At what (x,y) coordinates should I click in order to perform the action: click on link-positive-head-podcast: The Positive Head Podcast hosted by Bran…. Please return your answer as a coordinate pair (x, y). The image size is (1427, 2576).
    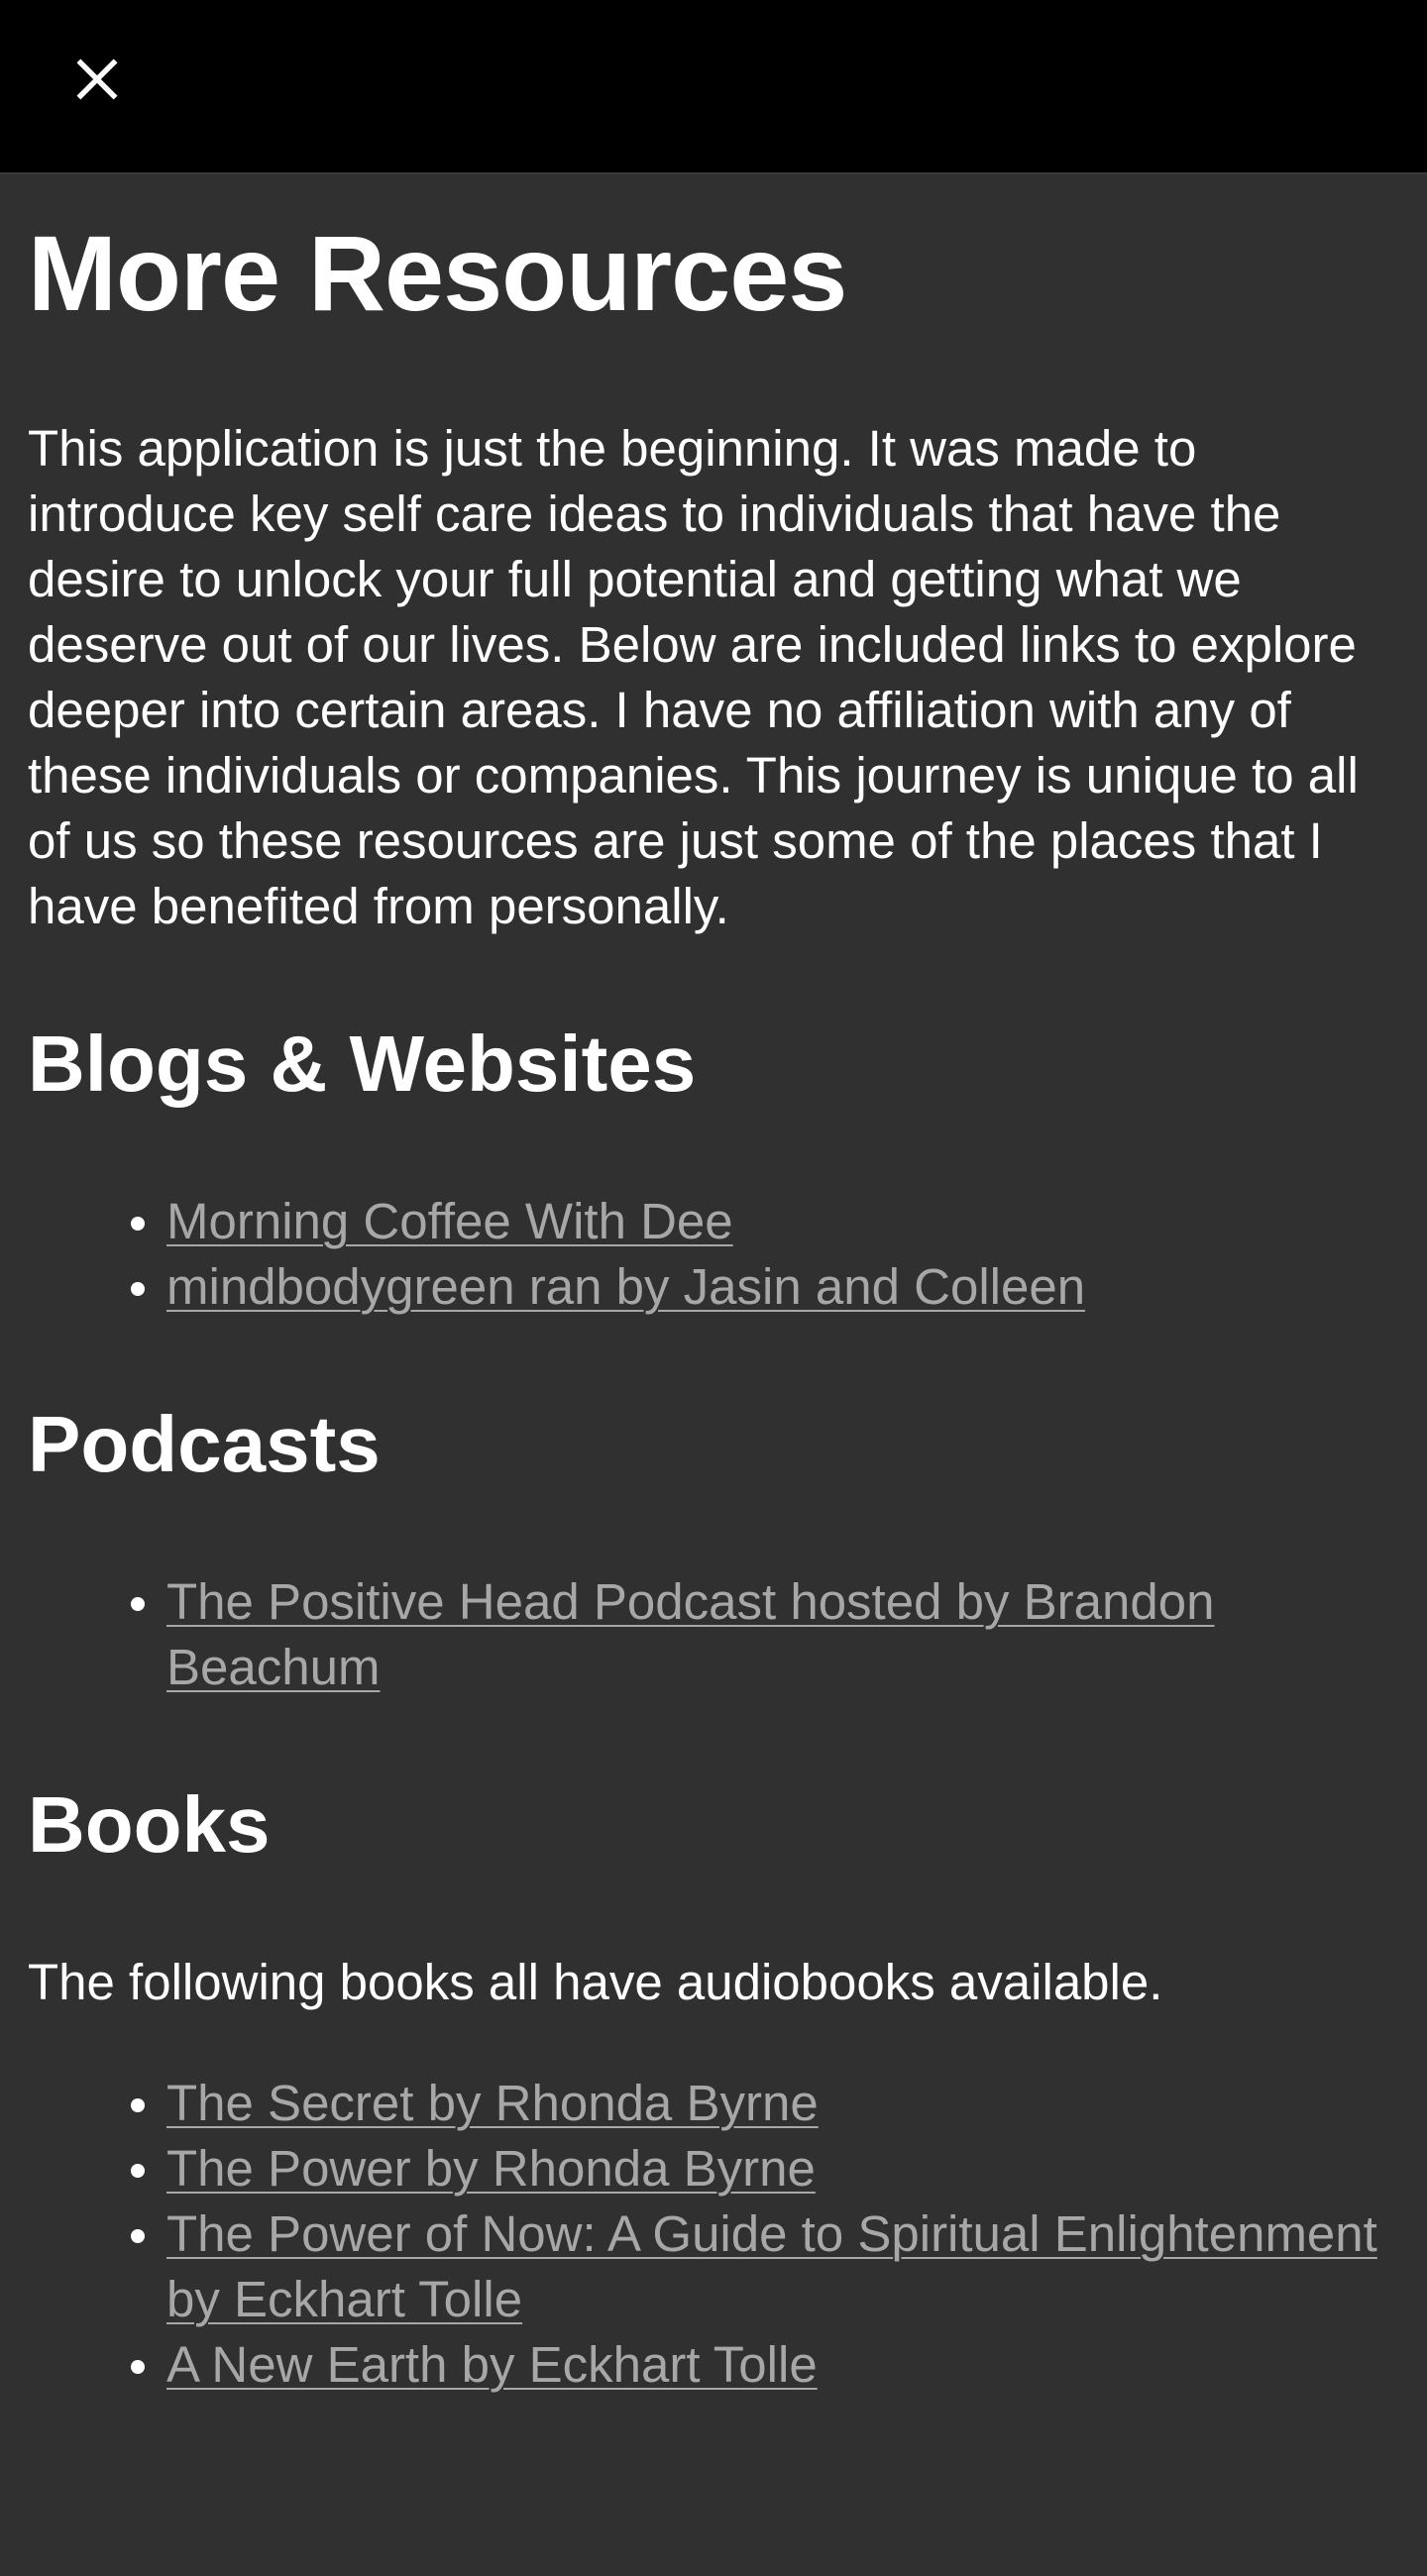
    Looking at the image, I should click on (690, 1634).